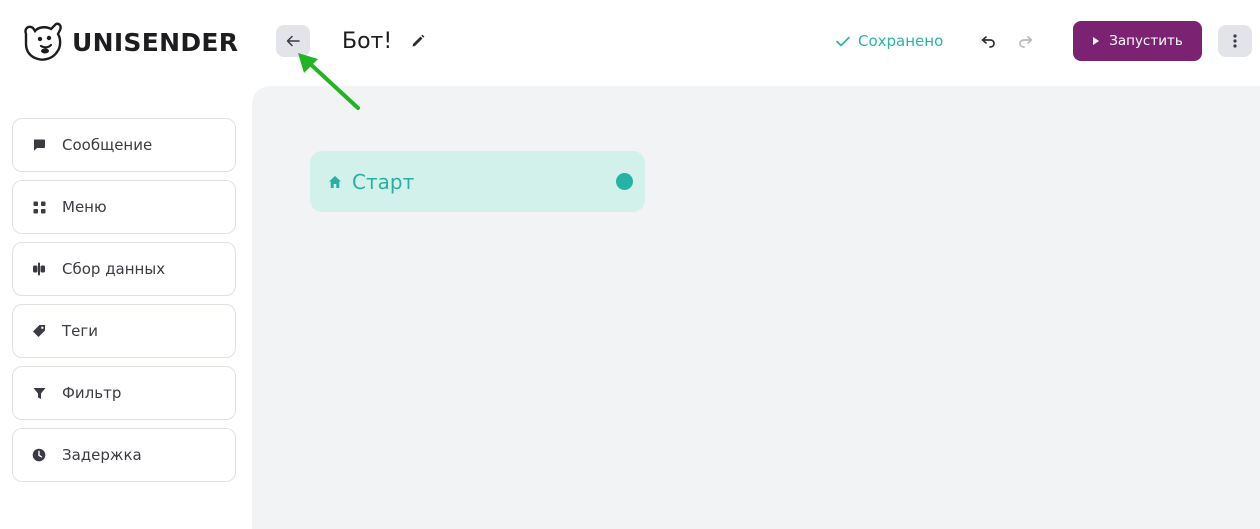 This screenshot has height=529, width=1260. Describe the element at coordinates (1026, 42) in the screenshot. I see `redo-icon` at that location.